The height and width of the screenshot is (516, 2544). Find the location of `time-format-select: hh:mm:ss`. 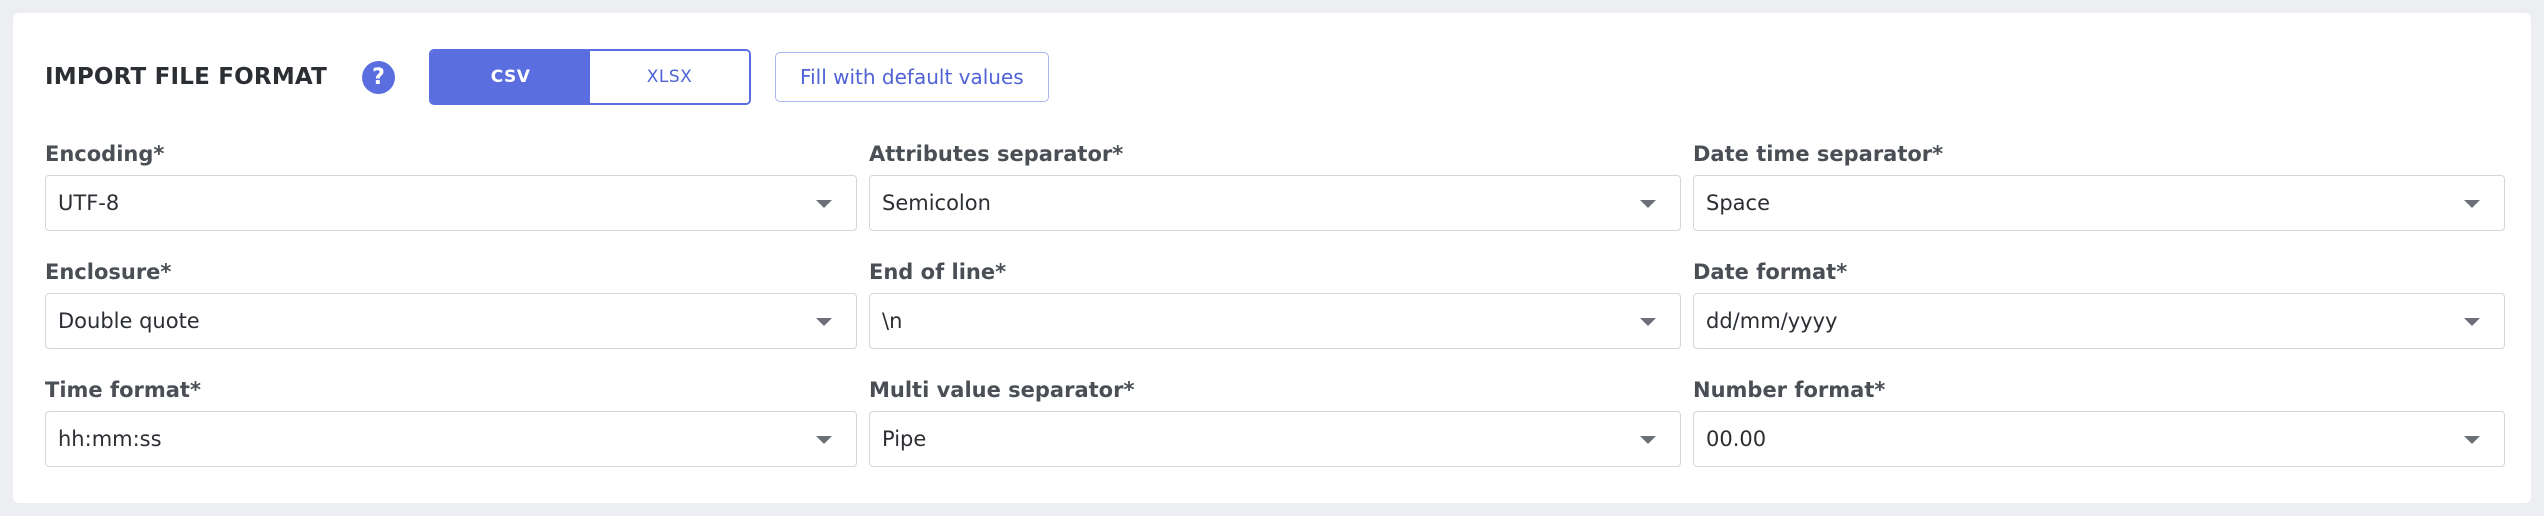

time-format-select: hh:mm:ss is located at coordinates (451, 439).